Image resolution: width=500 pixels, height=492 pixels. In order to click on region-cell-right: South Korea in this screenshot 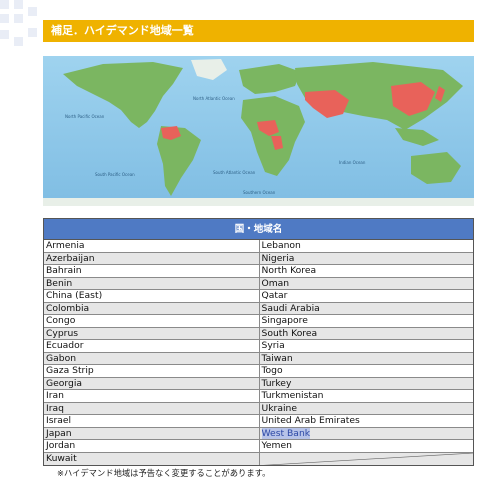, I will do `click(366, 333)`.